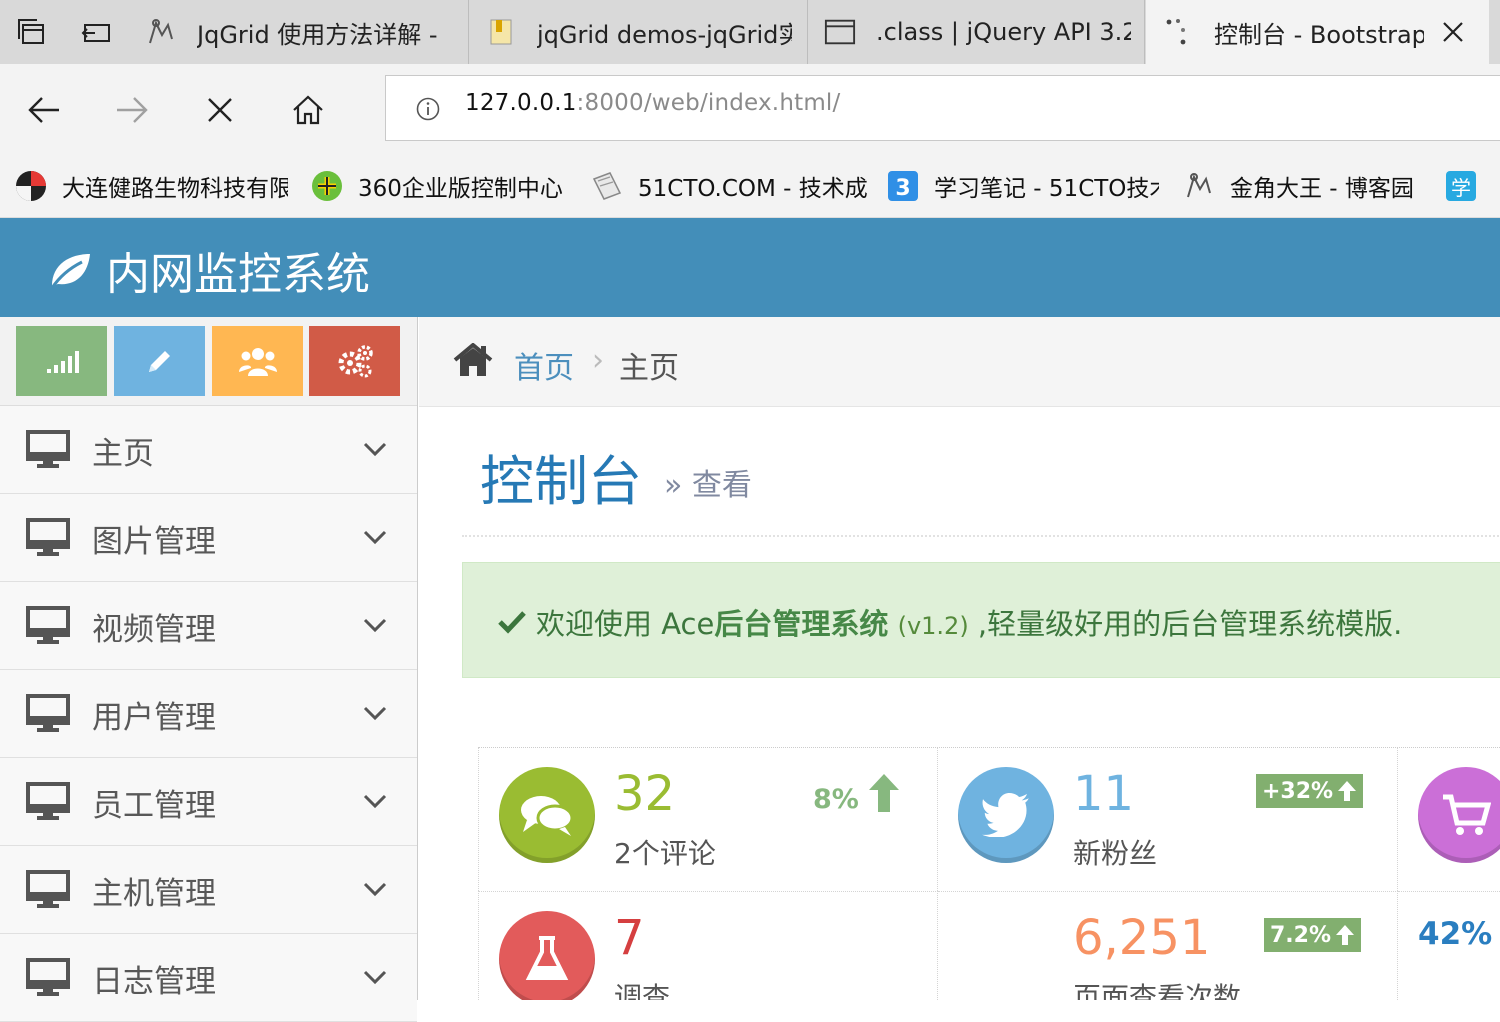 This screenshot has height=1022, width=1500. Describe the element at coordinates (544, 365) in the screenshot. I see `breadcrumb-home-link: 首页` at that location.